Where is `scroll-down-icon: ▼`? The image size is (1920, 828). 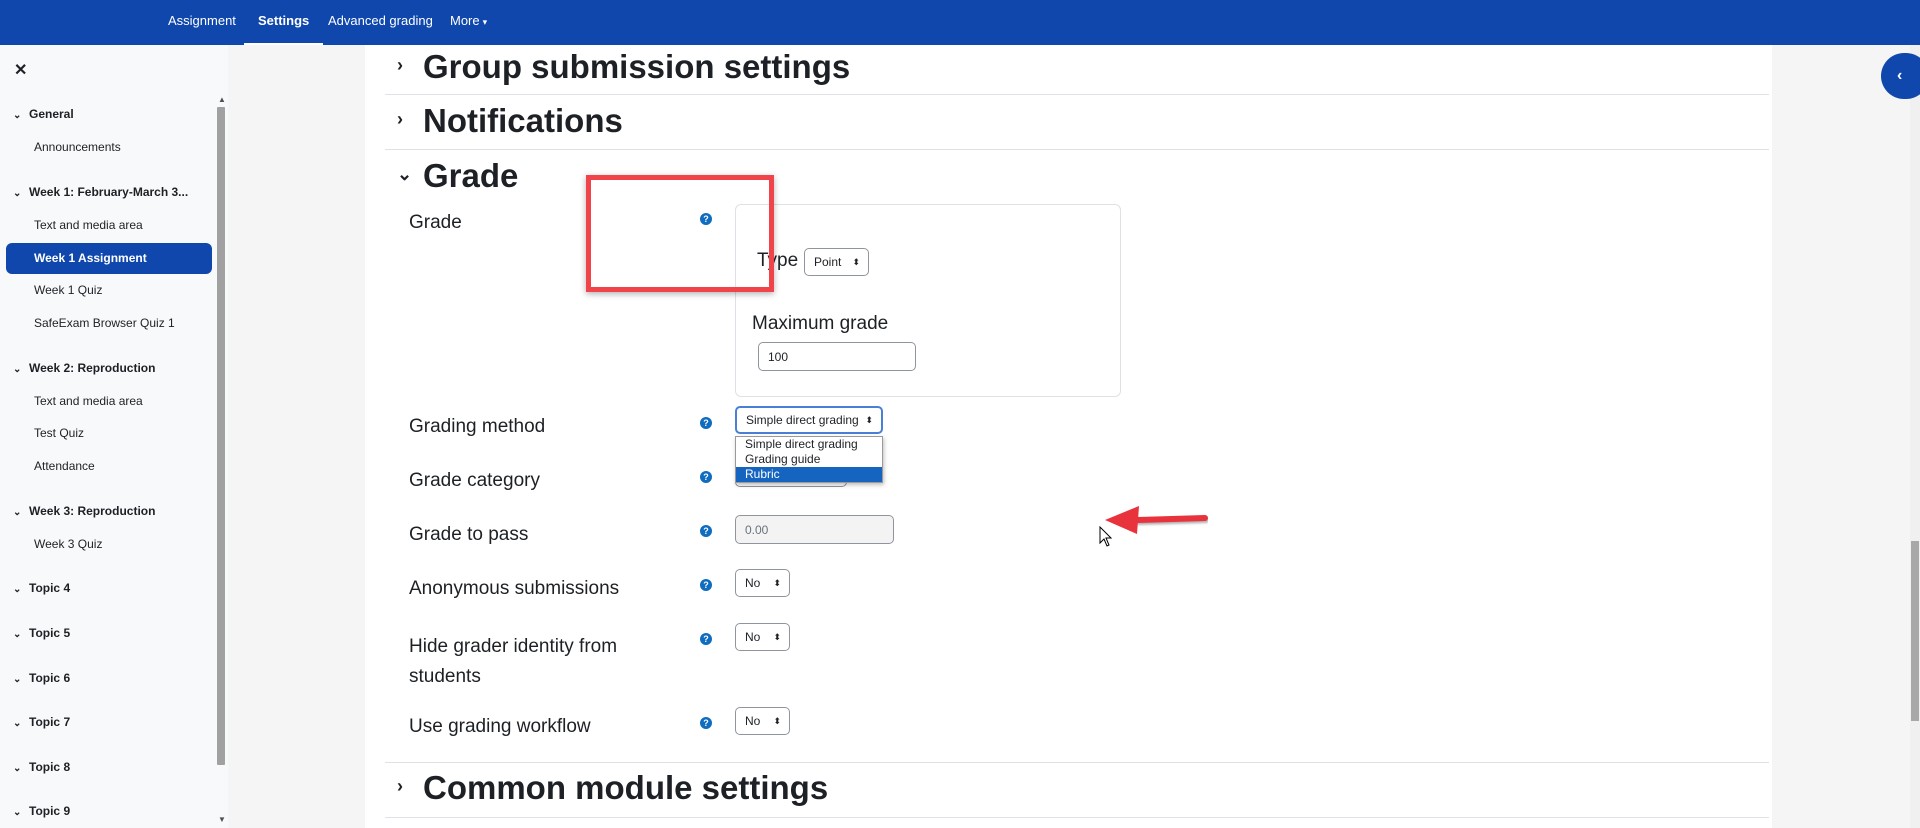
scroll-down-icon: ▼ is located at coordinates (222, 819).